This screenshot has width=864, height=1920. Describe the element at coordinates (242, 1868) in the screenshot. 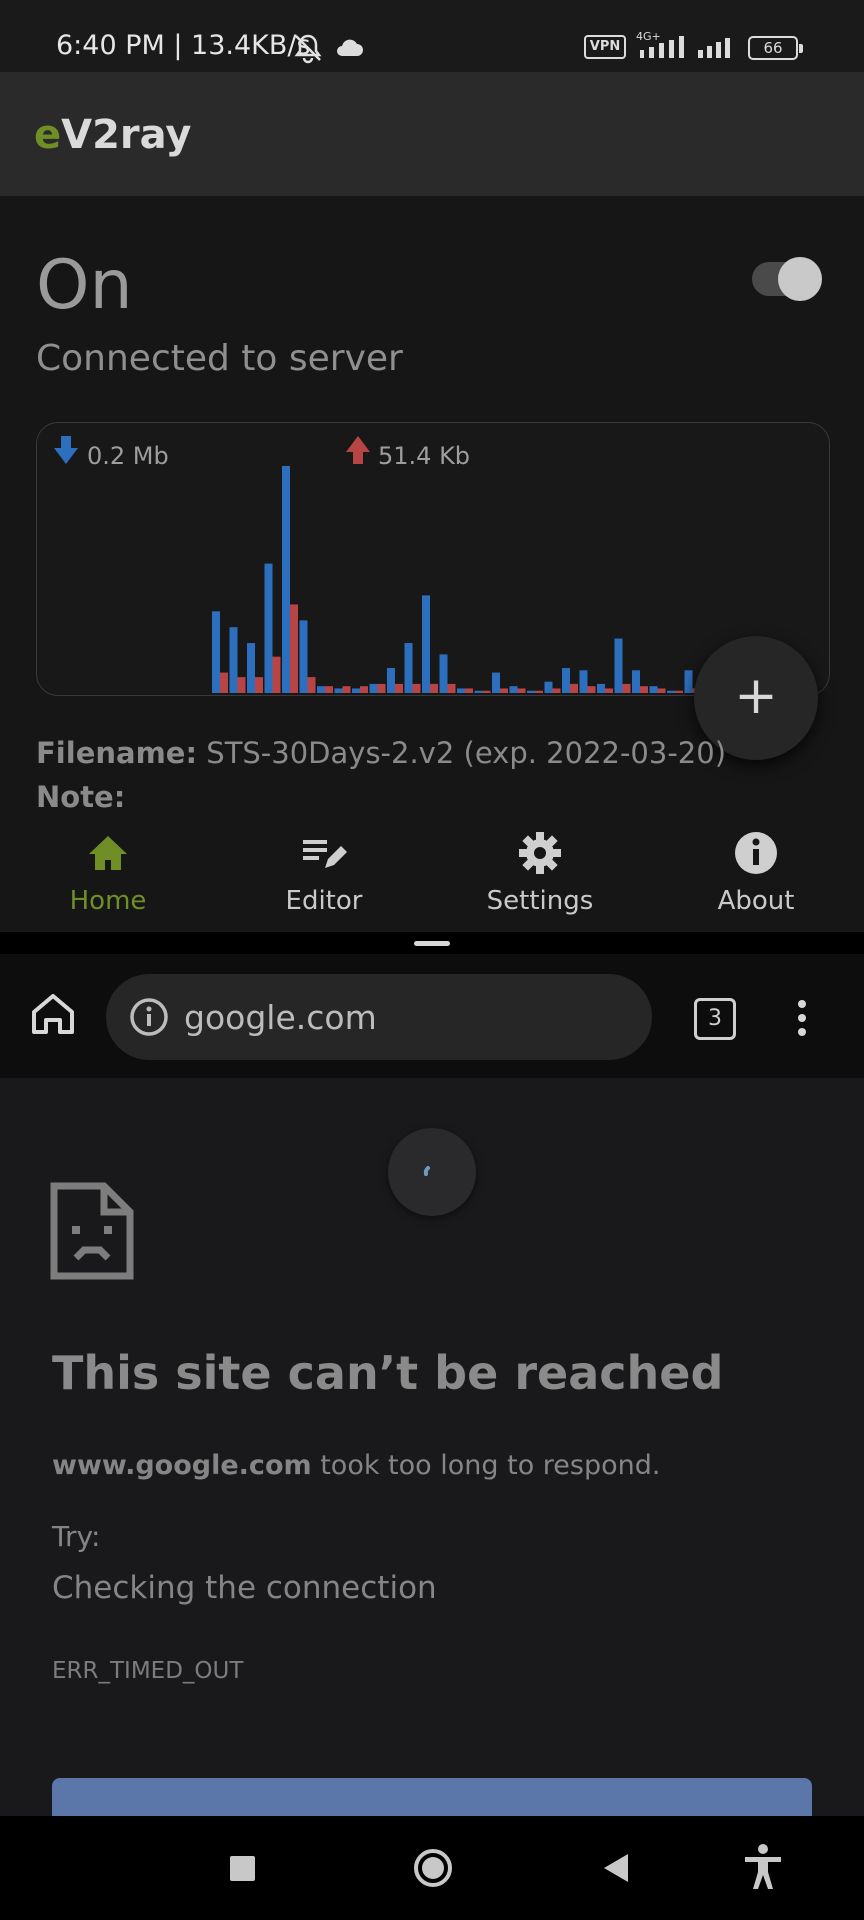

I see `recent-apps-button` at that location.